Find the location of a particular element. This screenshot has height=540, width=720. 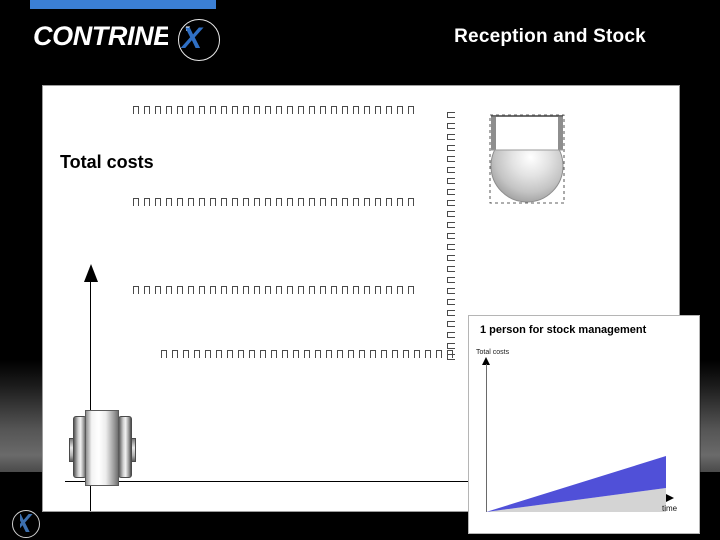

axis-caption: Total costs is located at coordinates (107, 162).